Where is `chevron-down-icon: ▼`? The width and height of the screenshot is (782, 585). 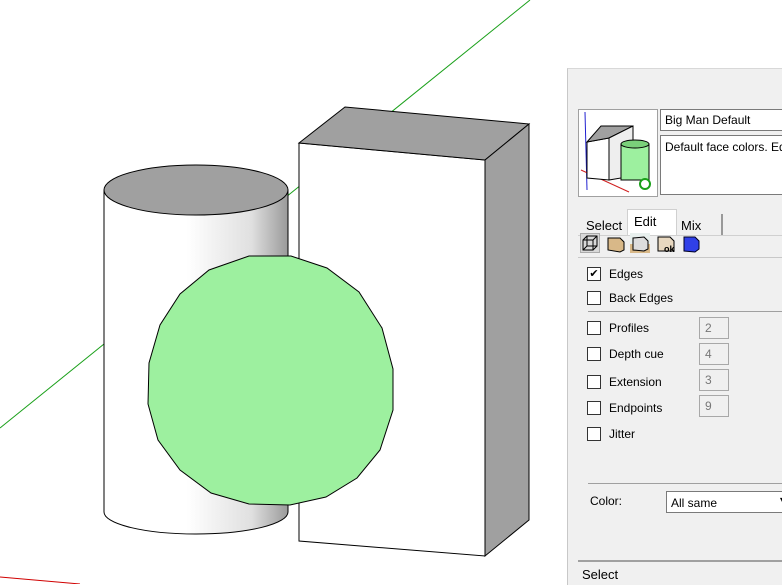 chevron-down-icon: ▼ is located at coordinates (780, 500).